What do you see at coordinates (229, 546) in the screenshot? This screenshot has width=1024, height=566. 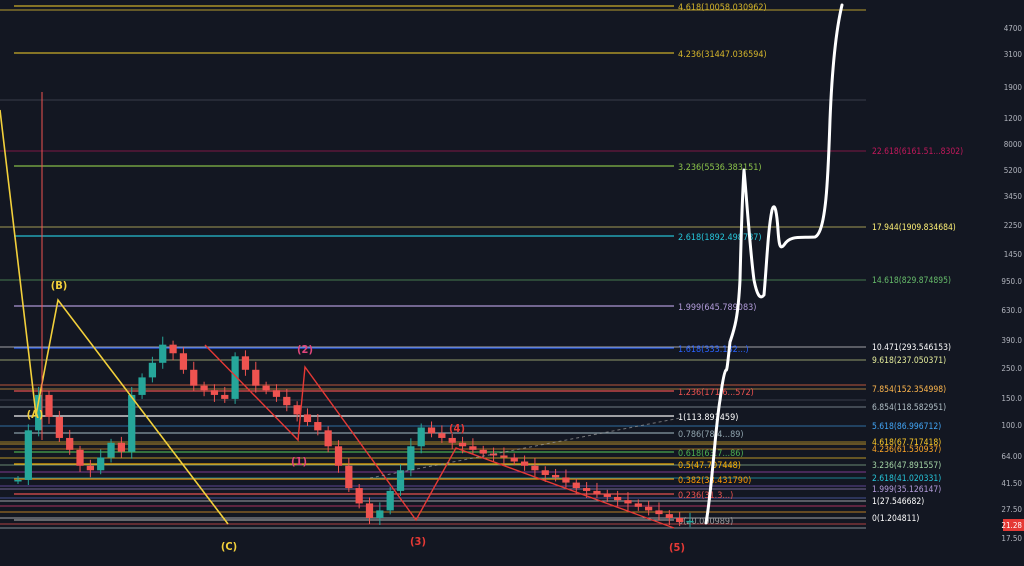 I see `wave-label: (C)` at bounding box center [229, 546].